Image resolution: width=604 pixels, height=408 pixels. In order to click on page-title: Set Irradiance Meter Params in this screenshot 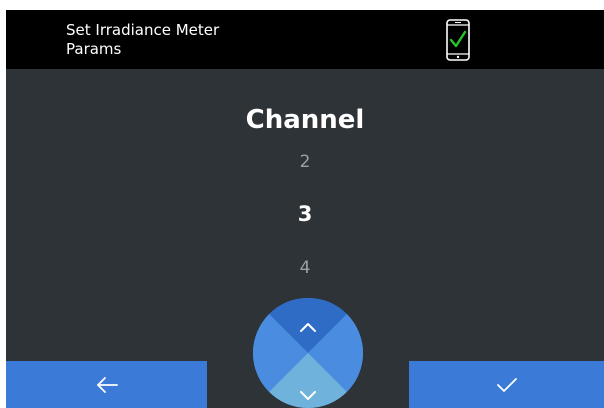, I will do `click(143, 39)`.